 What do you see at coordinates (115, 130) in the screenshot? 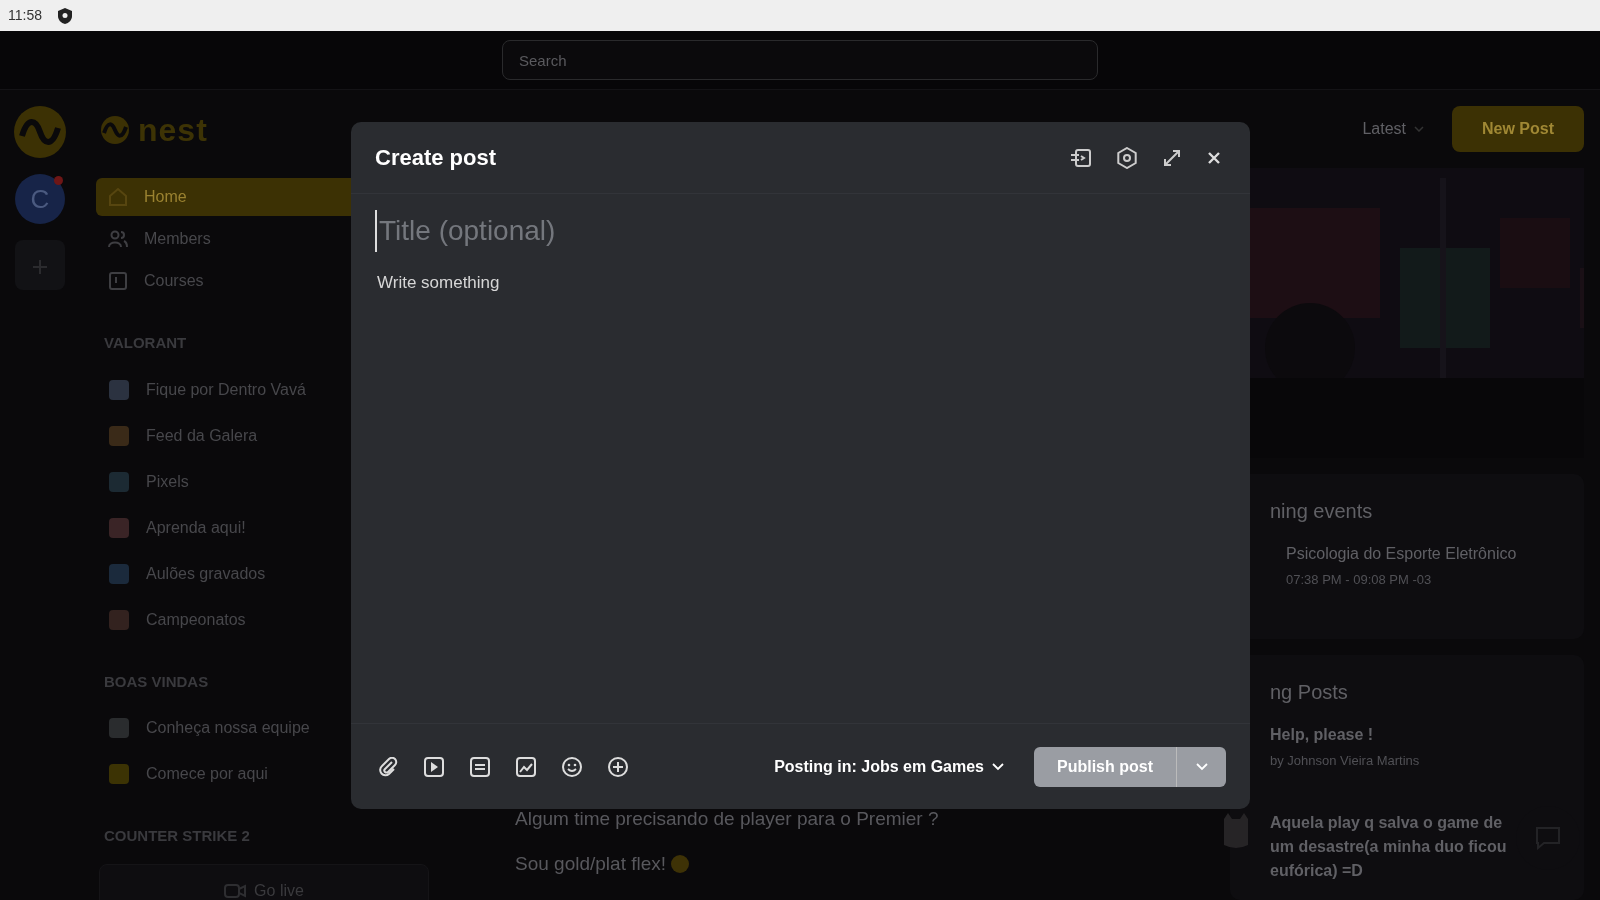
I see `logo-icon` at bounding box center [115, 130].